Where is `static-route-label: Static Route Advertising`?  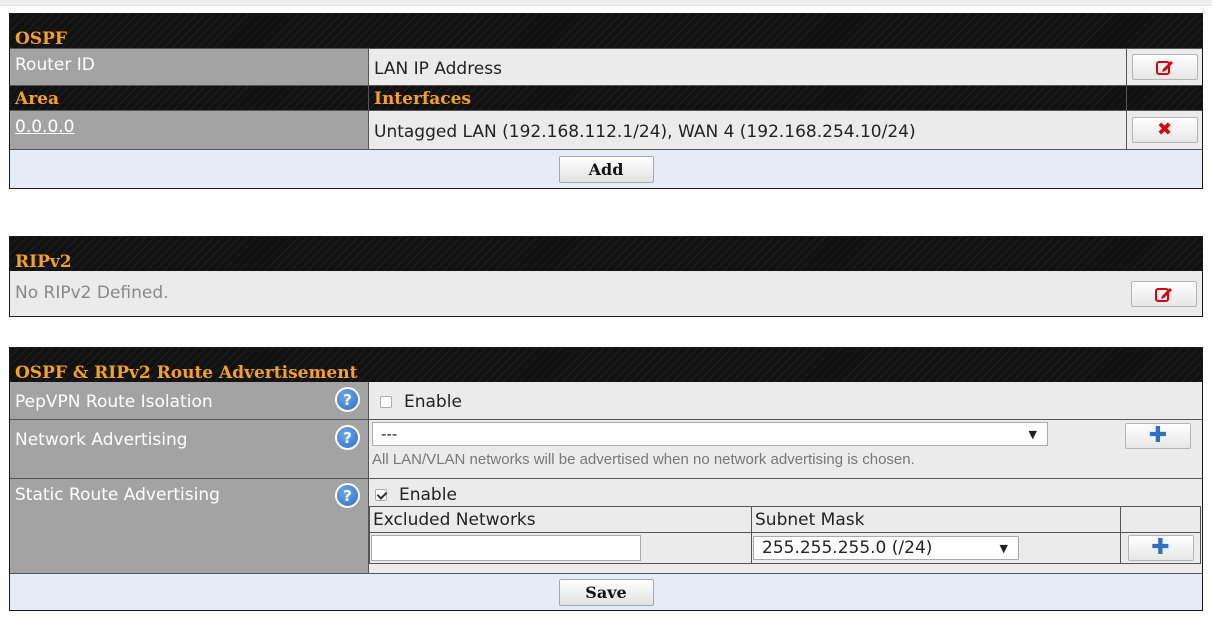
static-route-label: Static Route Advertising is located at coordinates (117, 495).